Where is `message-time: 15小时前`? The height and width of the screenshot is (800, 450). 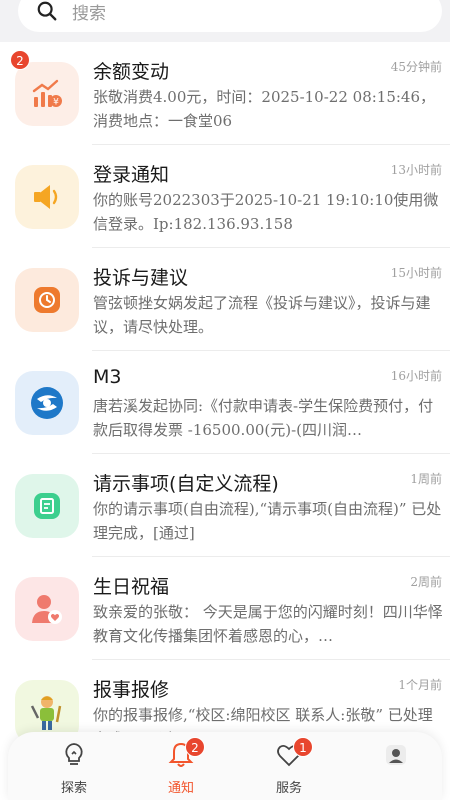
message-time: 15小时前 is located at coordinates (416, 273).